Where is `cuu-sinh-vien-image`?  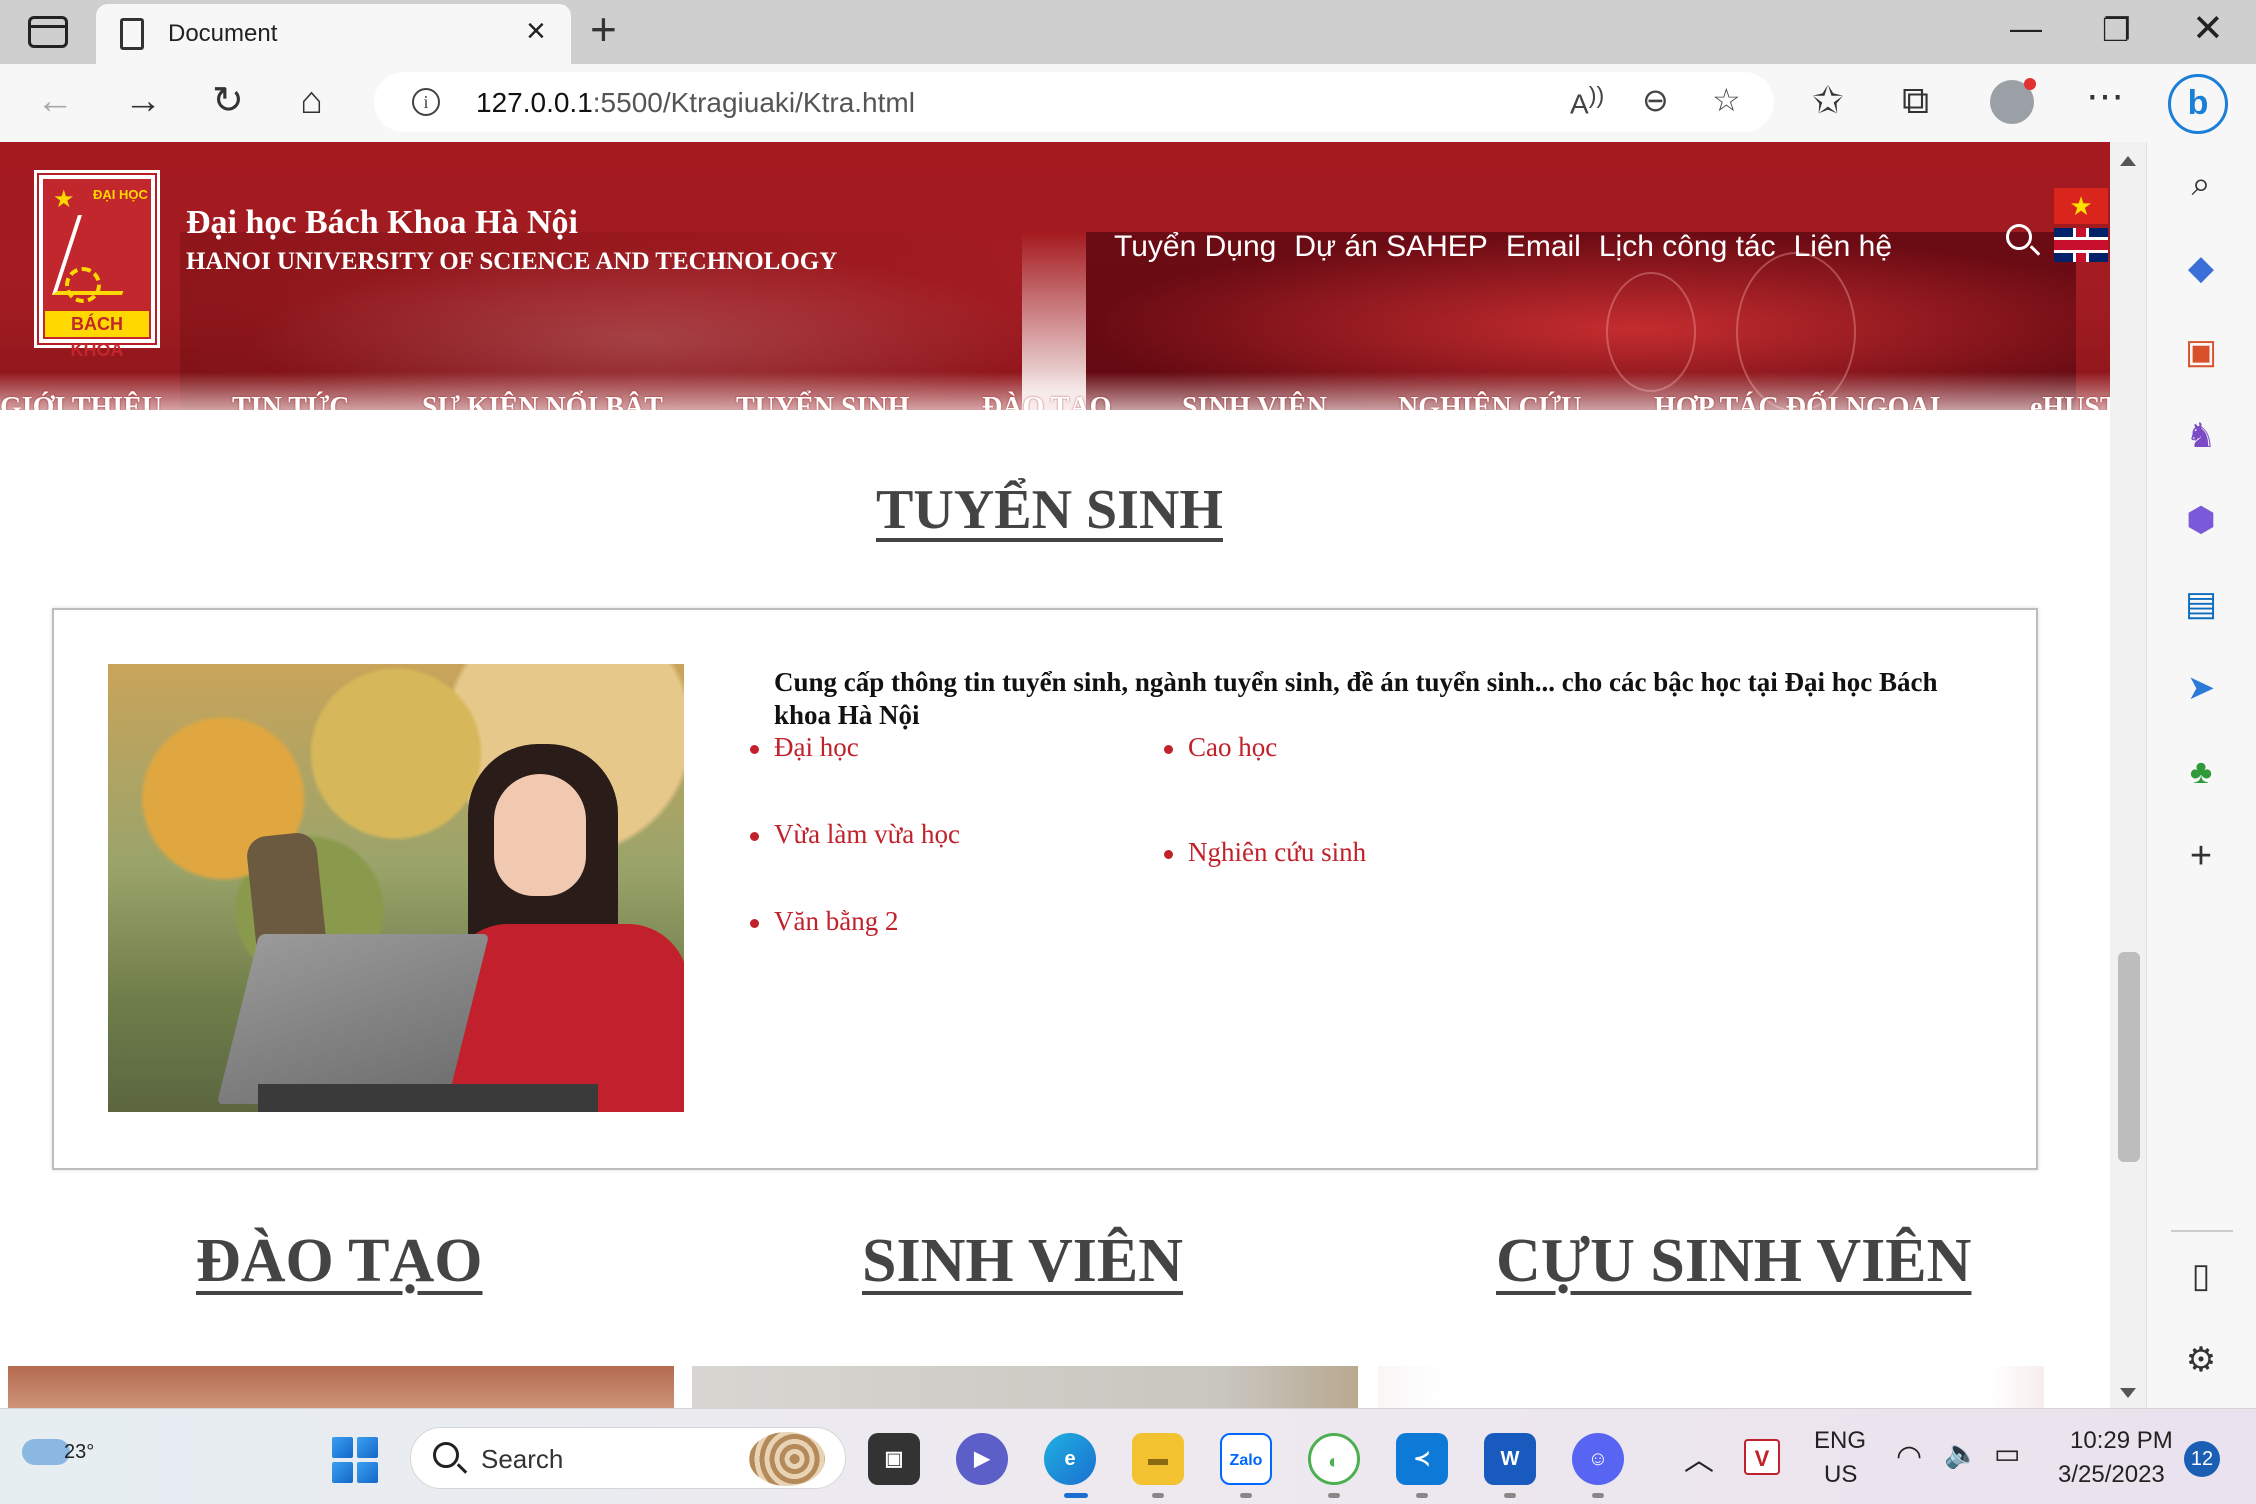
cuu-sinh-vien-image is located at coordinates (1711, 1387).